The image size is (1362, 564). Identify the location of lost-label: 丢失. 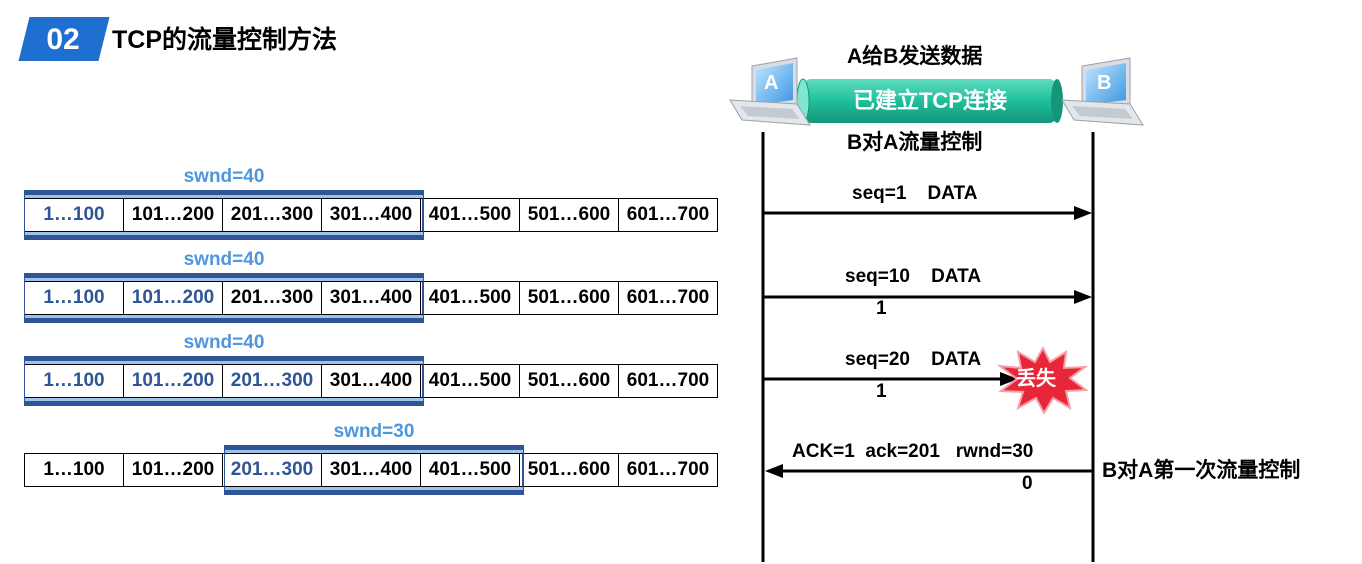
(1036, 379).